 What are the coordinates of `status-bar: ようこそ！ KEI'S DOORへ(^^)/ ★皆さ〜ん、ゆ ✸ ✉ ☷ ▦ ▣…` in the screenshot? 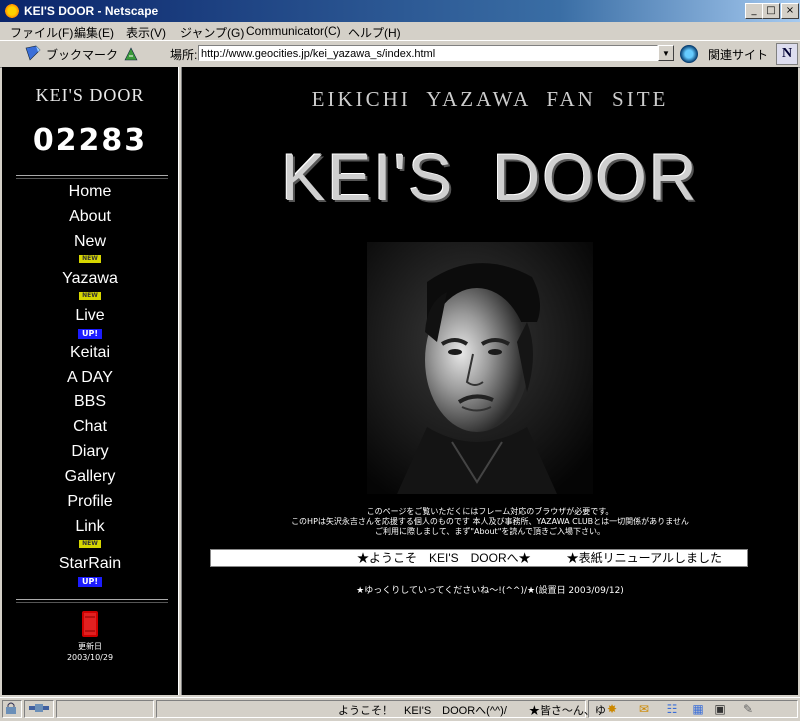 It's located at (400, 709).